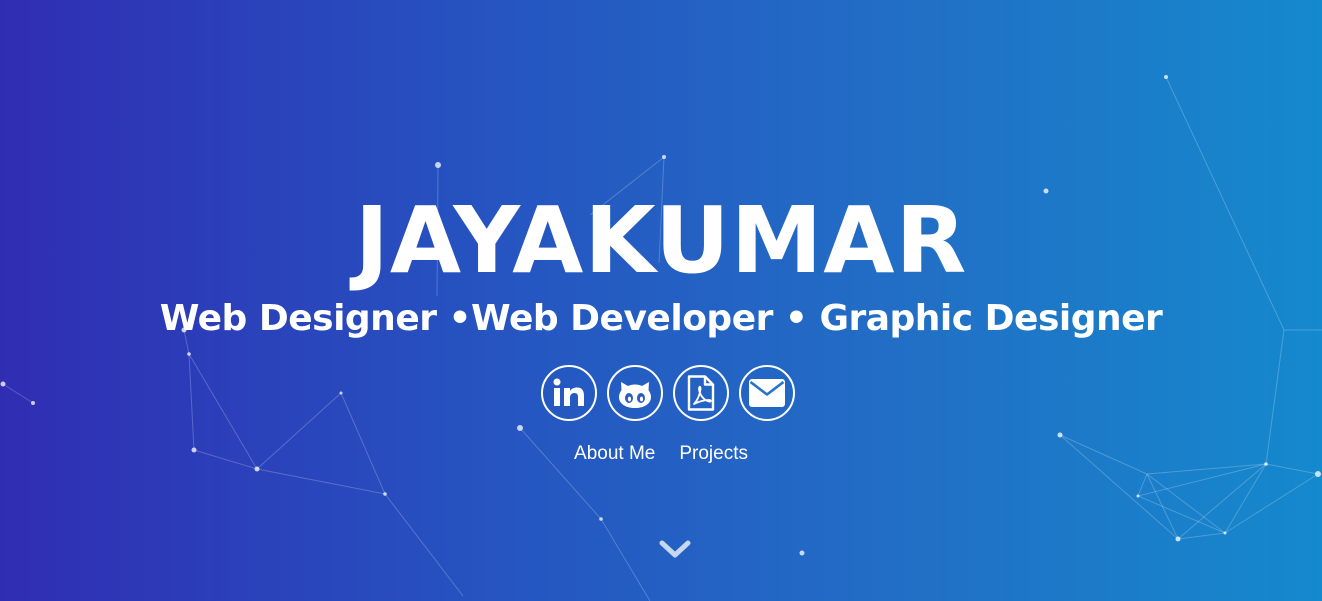 Image resolution: width=1322 pixels, height=601 pixels. I want to click on email-icon, so click(767, 393).